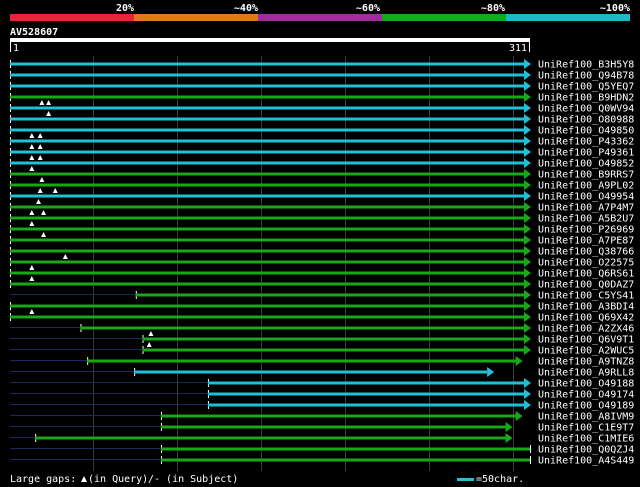 This screenshot has height=487, width=640. What do you see at coordinates (586, 98) in the screenshot?
I see `hit-label: UniRef100_B9HDN2` at bounding box center [586, 98].